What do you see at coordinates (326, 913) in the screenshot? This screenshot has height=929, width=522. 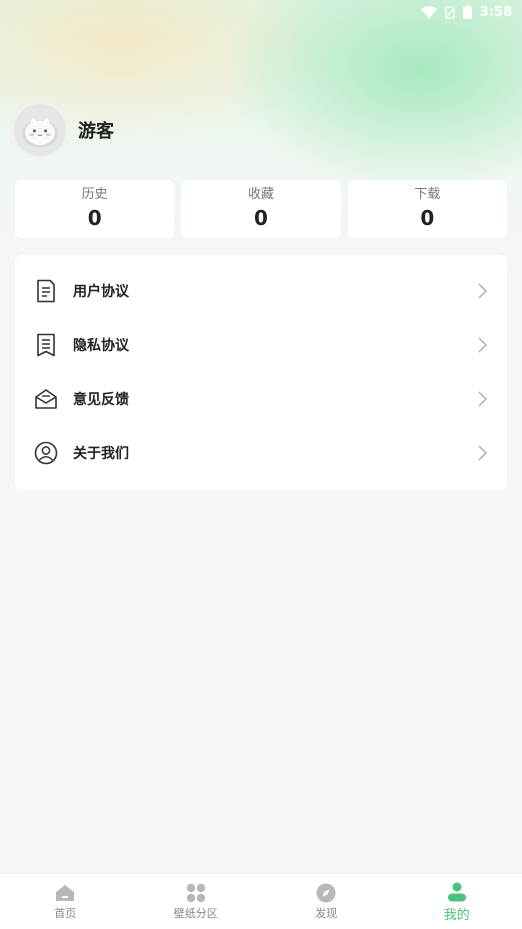 I see `tab-label: 发现` at bounding box center [326, 913].